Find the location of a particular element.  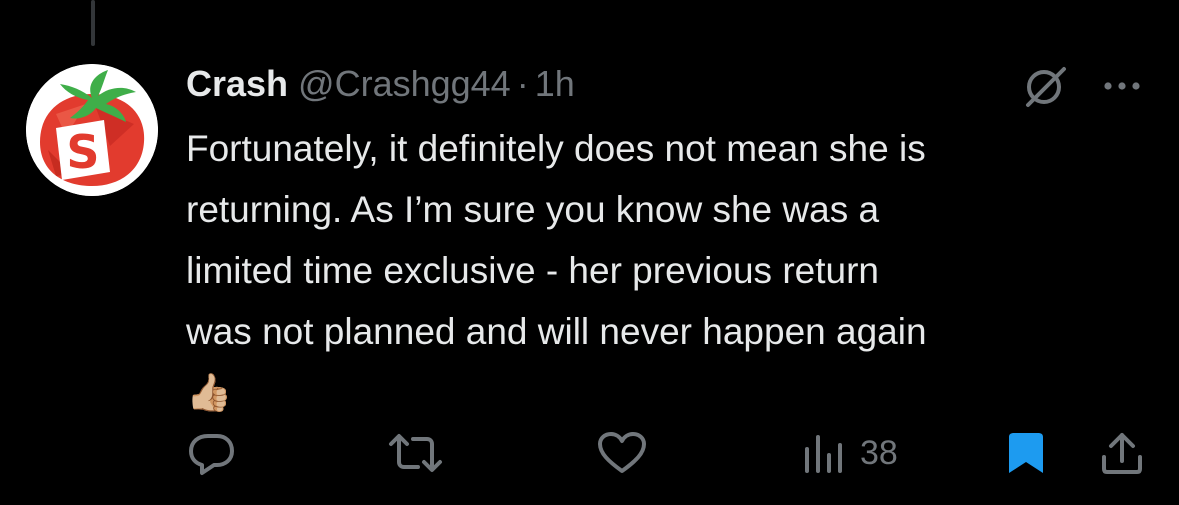

tomato-logo-icon: S is located at coordinates (92, 130).